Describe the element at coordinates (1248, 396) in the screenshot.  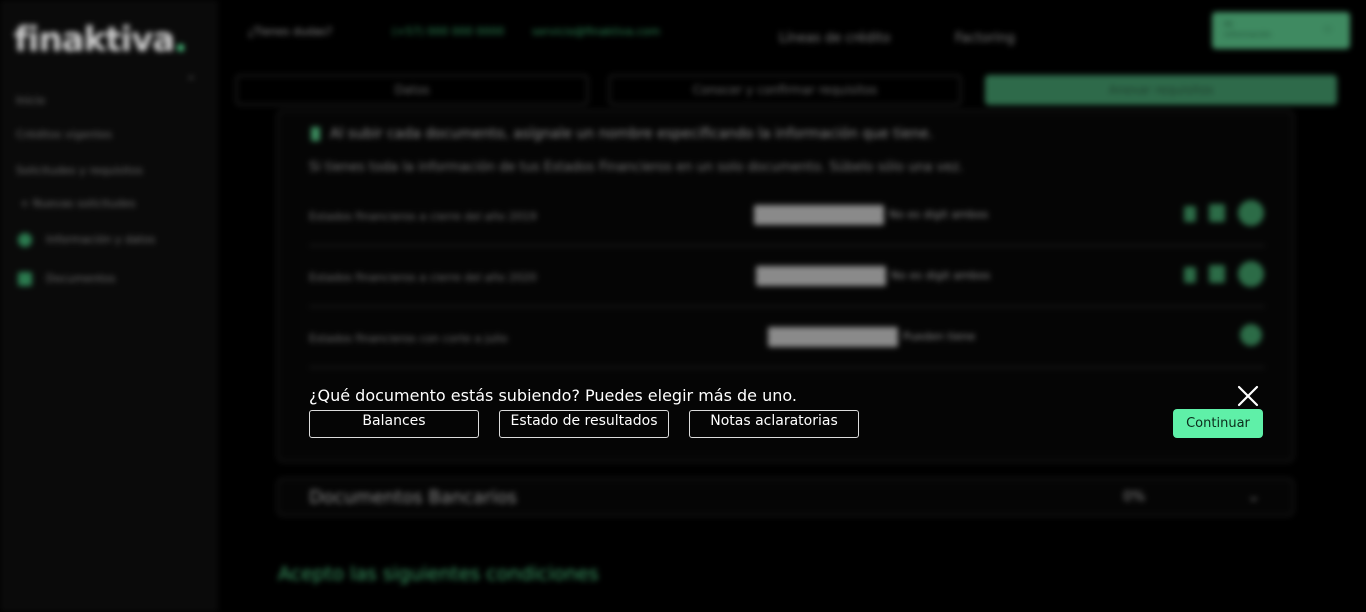
I see `close-icon` at that location.